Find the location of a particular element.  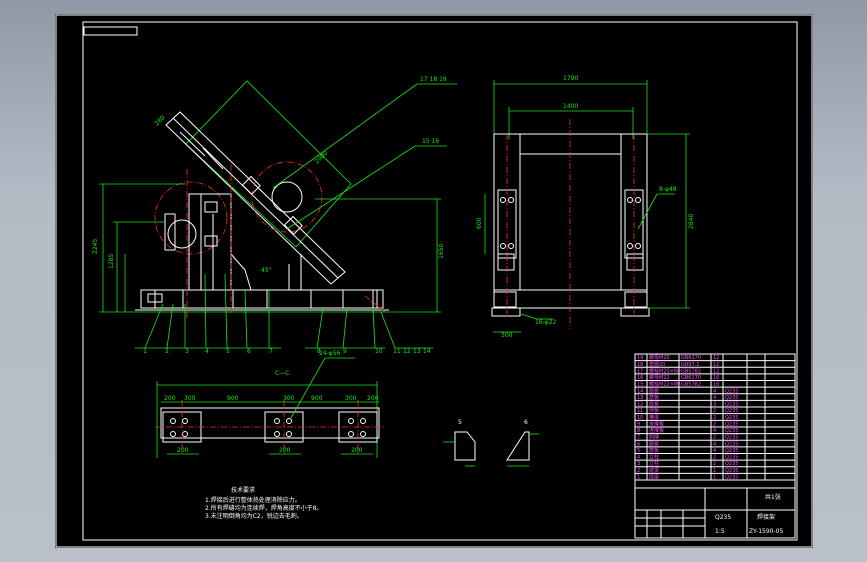

svg-text: 1:5 is located at coordinates (720, 531).